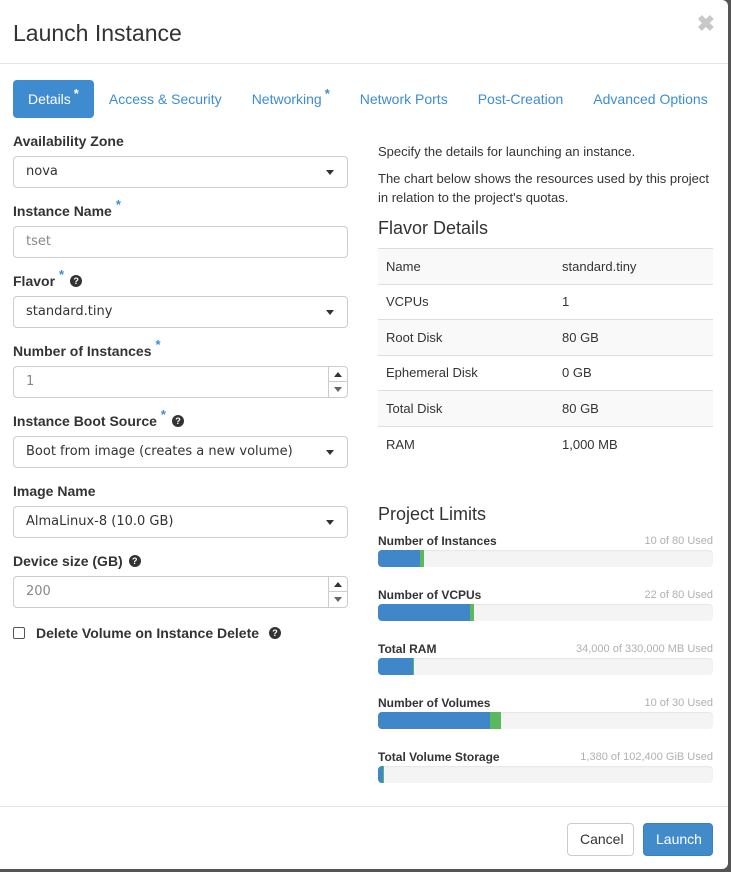 The width and height of the screenshot is (731, 872). I want to click on limit-used-text: 1,380 of 102,400 GiB Used, so click(646, 756).